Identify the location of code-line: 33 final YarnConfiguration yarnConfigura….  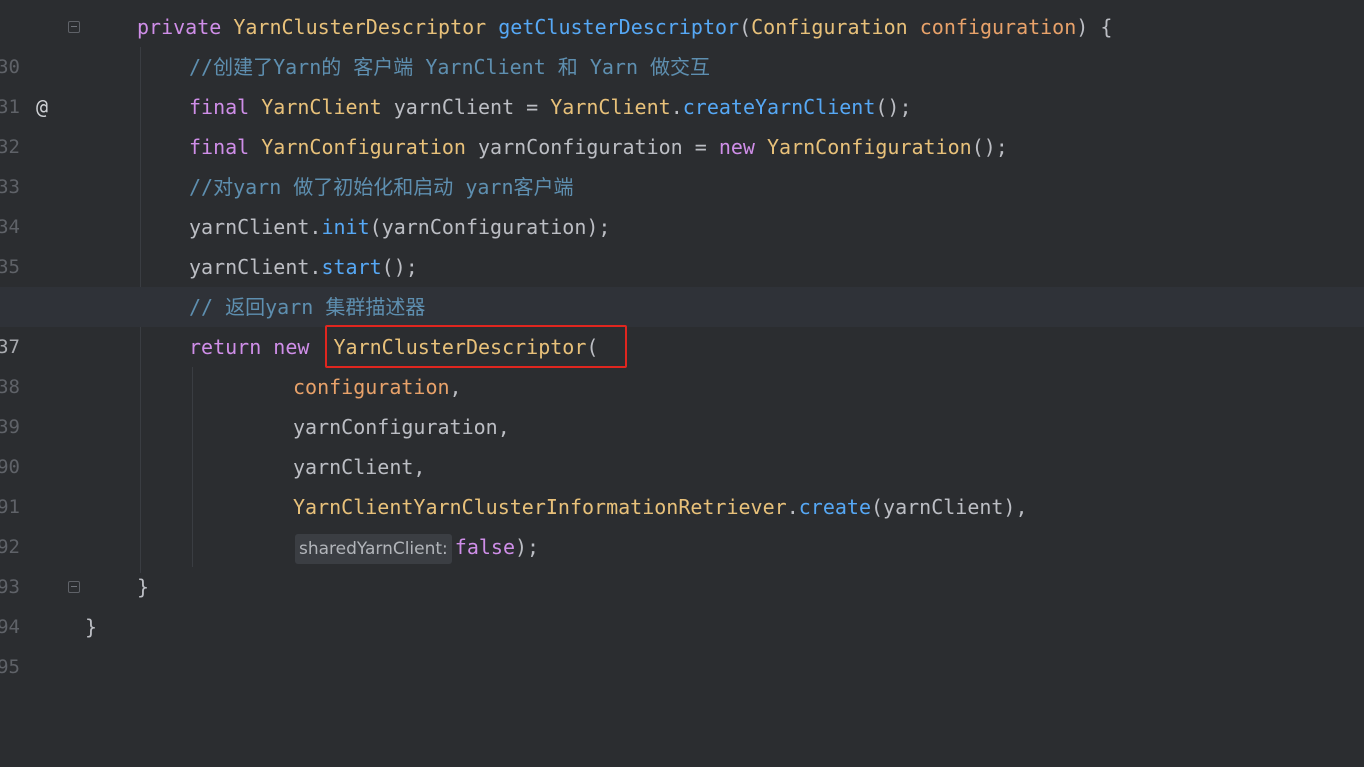
(682, 162).